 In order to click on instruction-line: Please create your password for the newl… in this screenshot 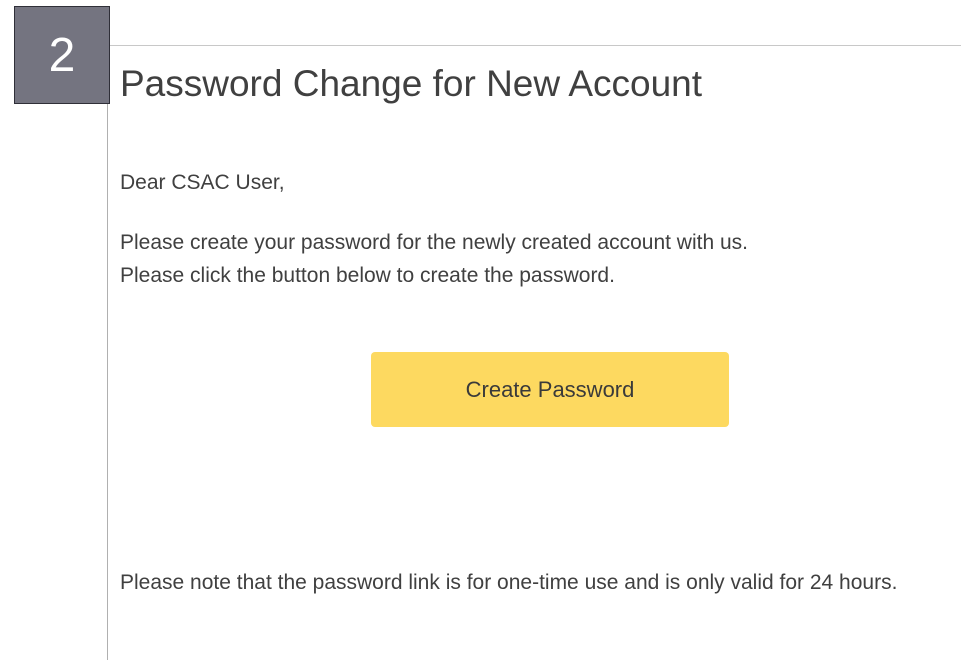, I will do `click(434, 242)`.